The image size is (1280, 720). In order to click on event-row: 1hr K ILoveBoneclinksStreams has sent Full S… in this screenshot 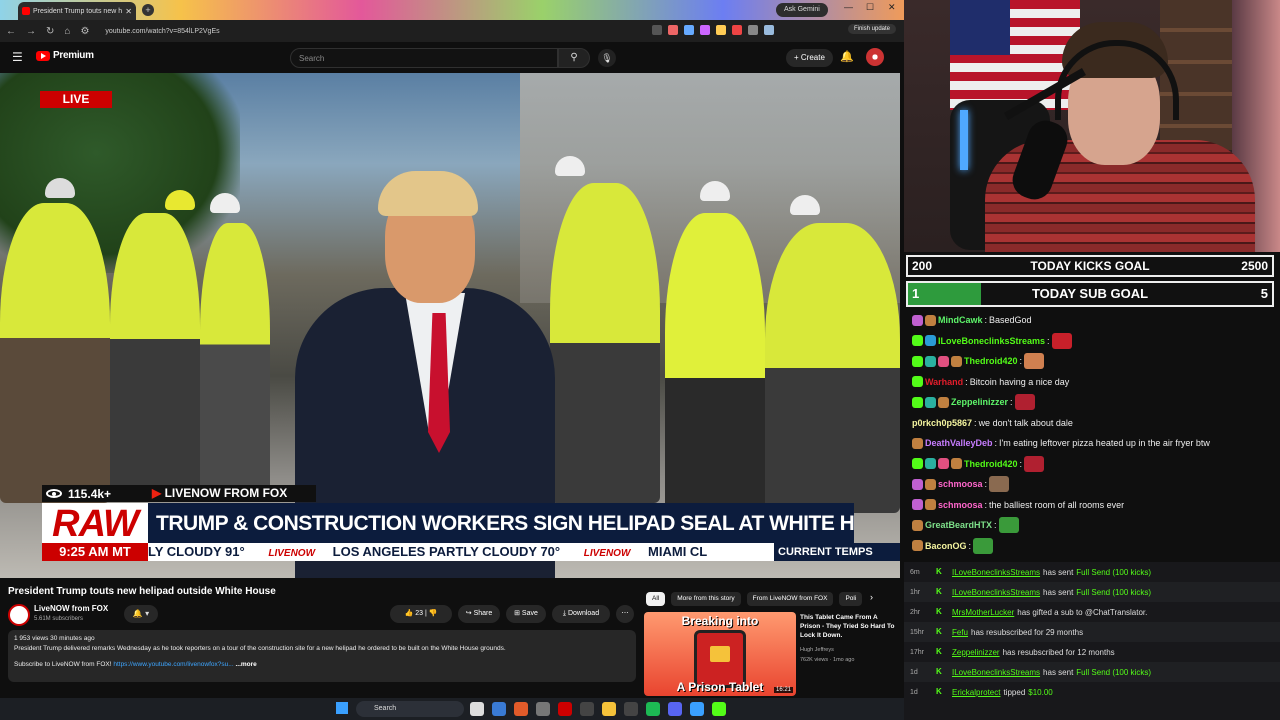, I will do `click(1092, 592)`.